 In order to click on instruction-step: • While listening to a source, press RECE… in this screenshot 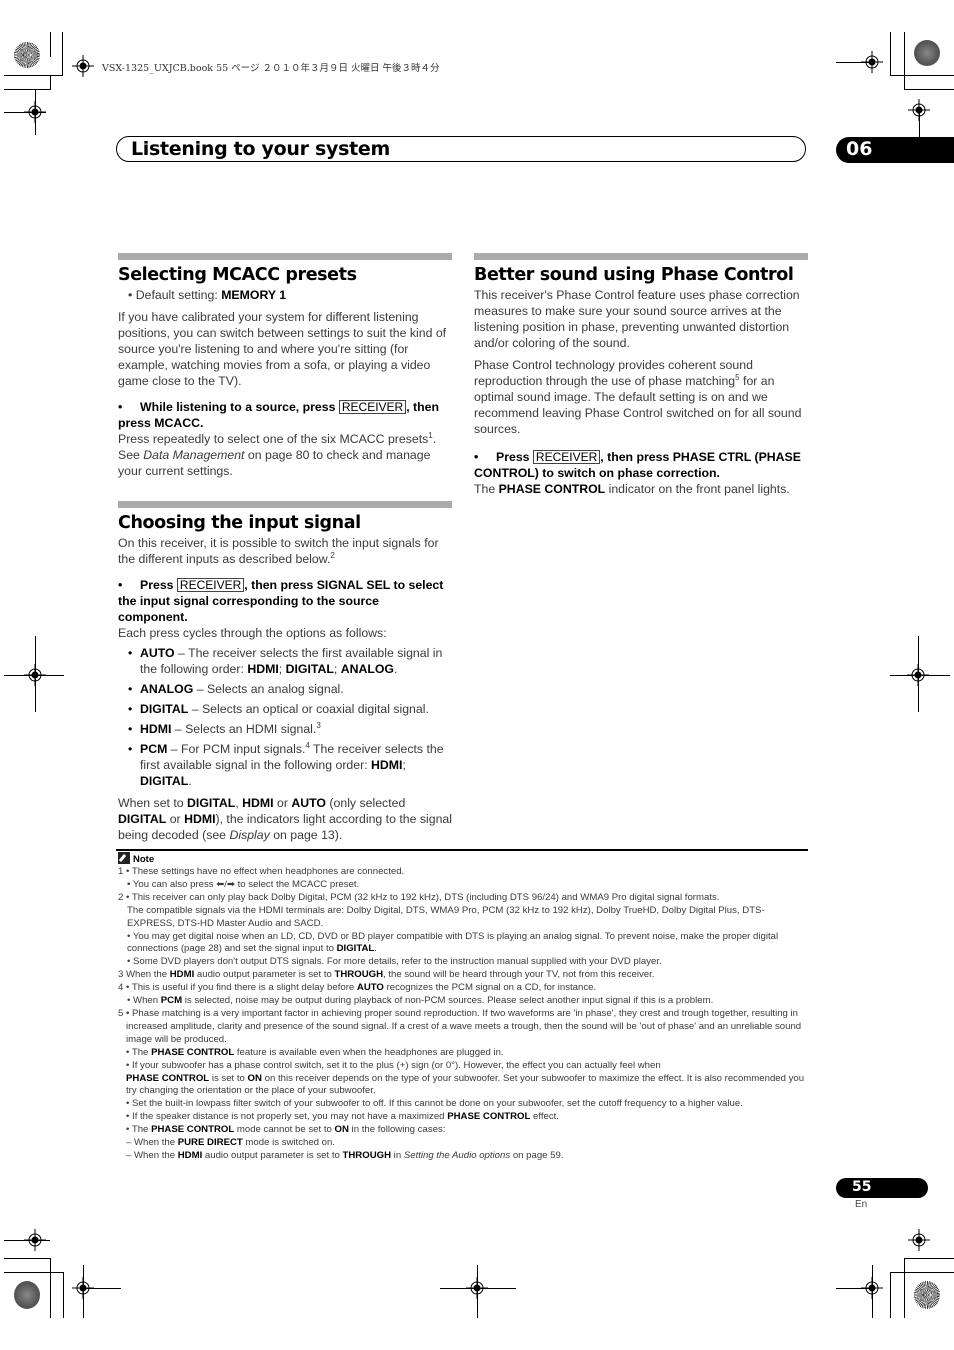, I will do `click(279, 415)`.